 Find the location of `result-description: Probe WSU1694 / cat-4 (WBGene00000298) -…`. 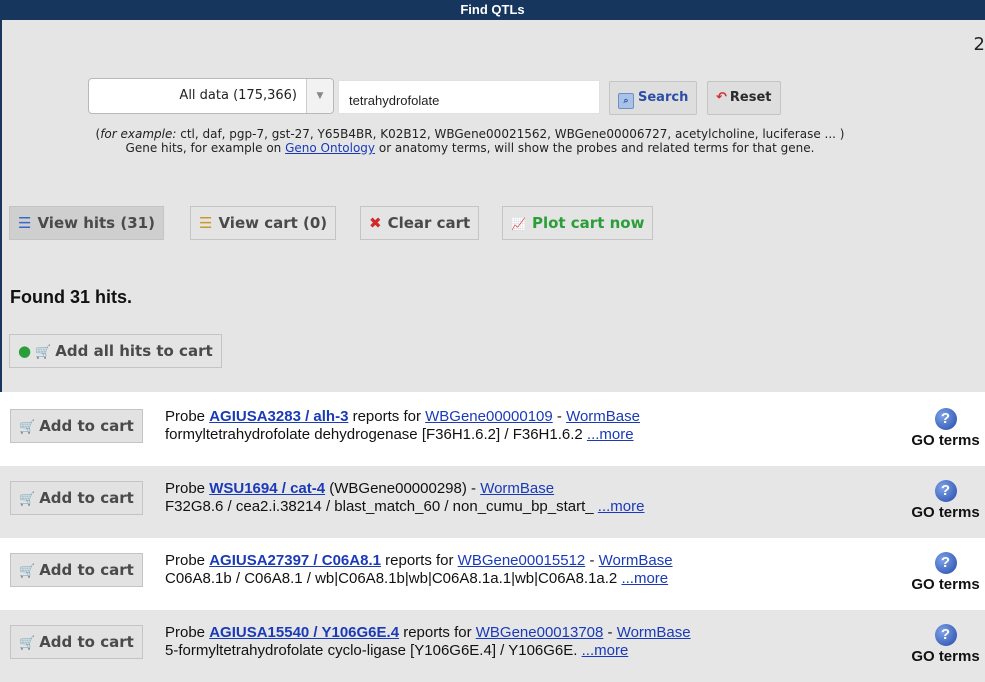

result-description: Probe WSU1694 / cat-4 (WBGene00000298) -… is located at coordinates (405, 497).